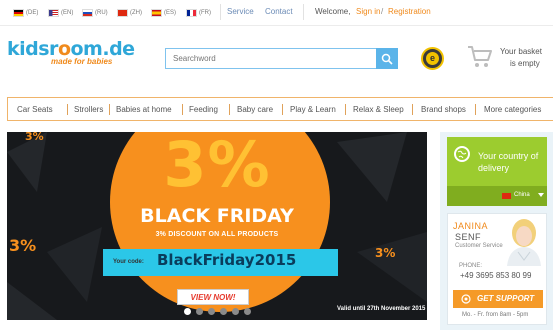 The height and width of the screenshot is (330, 553). What do you see at coordinates (87, 12) in the screenshot?
I see `russia-flag-icon` at bounding box center [87, 12].